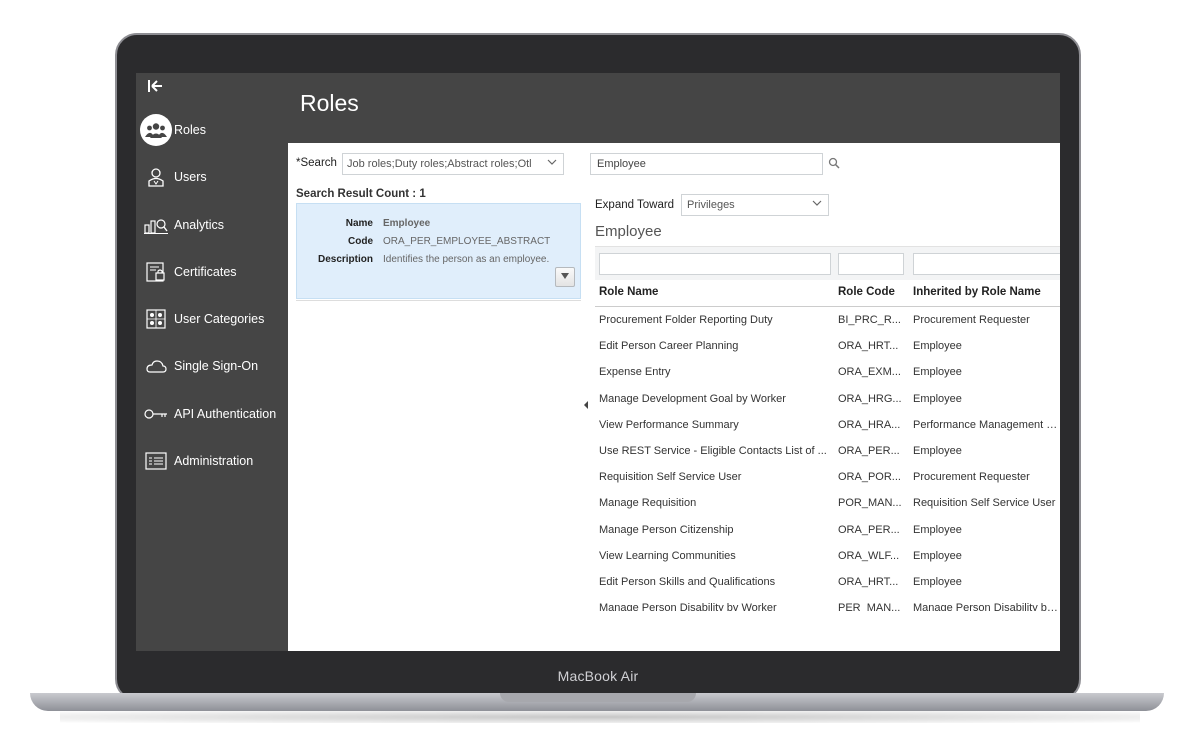 The image size is (1200, 754). Describe the element at coordinates (667, 555) in the screenshot. I see `cell-role-name: View Learning Communities` at that location.